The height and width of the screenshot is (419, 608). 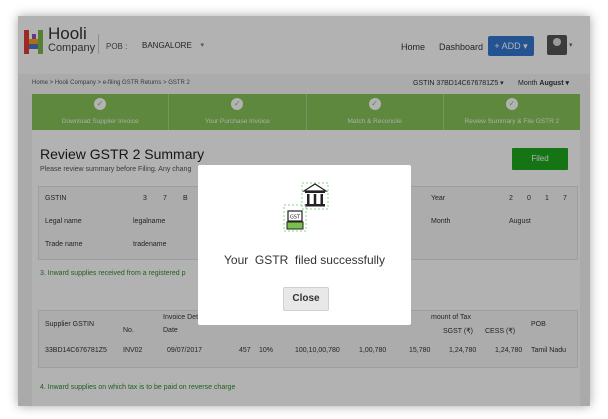 What do you see at coordinates (304, 245) in the screenshot?
I see `success-dialog: GST Your GSTR filed successfully Close` at bounding box center [304, 245].